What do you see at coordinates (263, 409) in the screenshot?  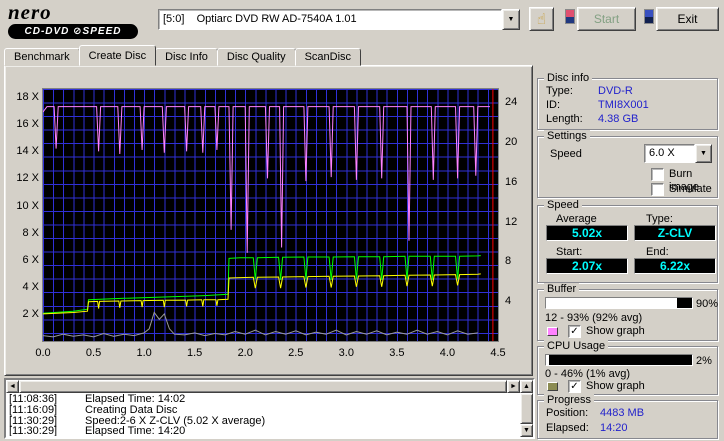 I see `log-entry: [11:16:09] Creating Data Disc` at bounding box center [263, 409].